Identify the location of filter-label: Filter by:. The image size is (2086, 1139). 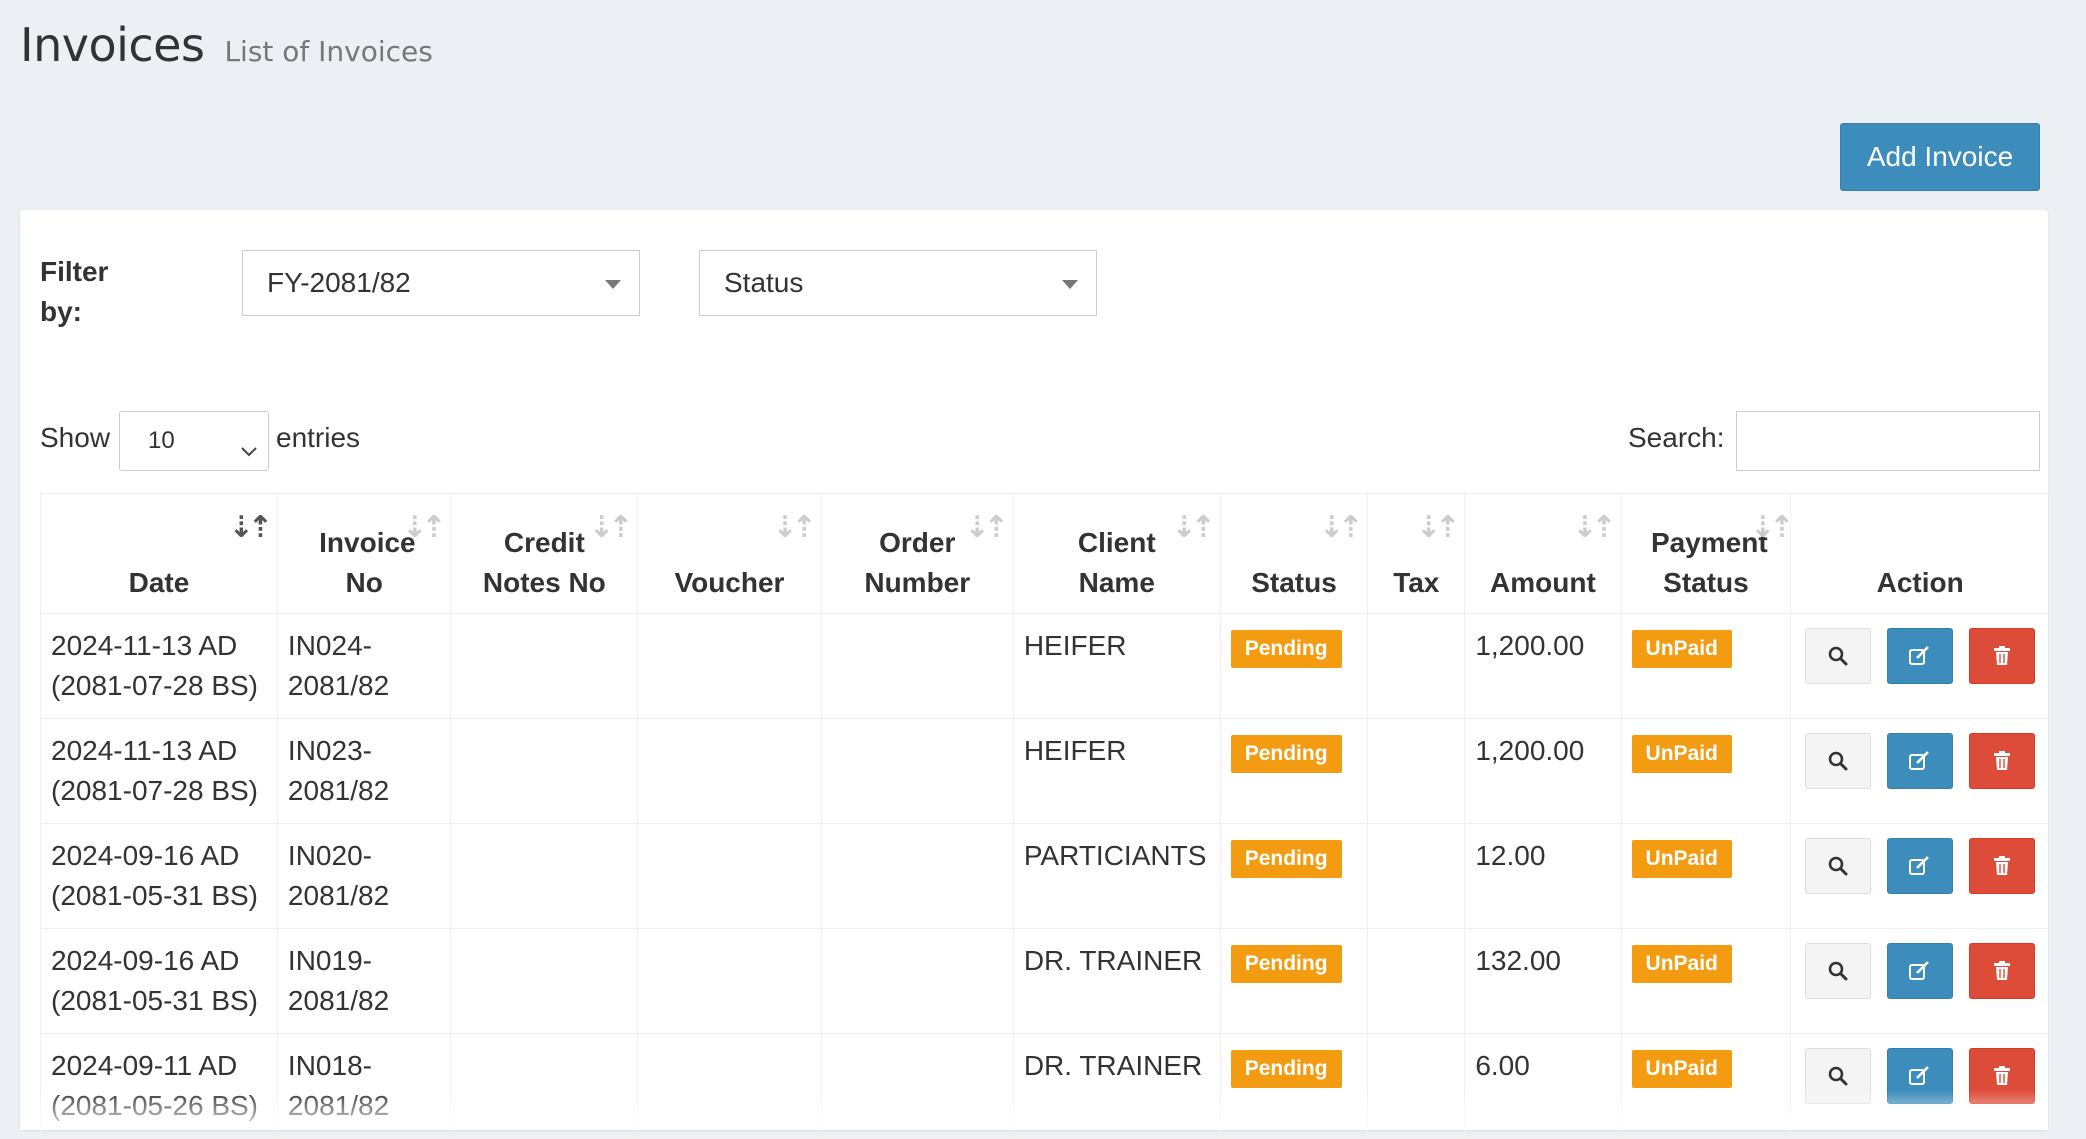
(74, 291).